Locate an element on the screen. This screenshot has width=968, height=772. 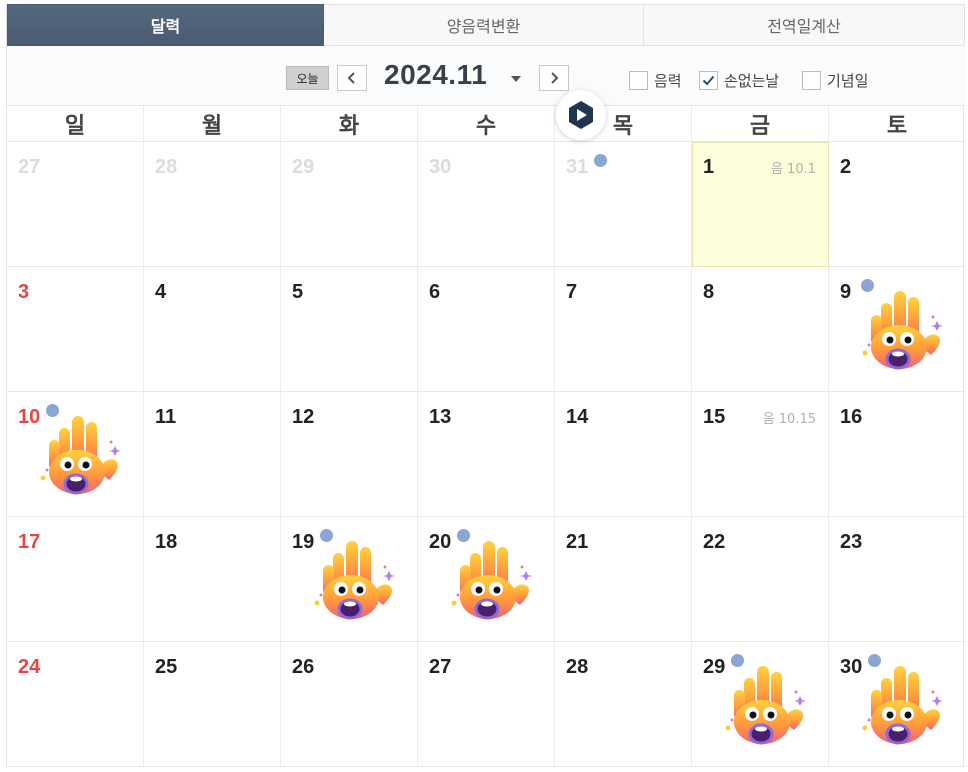
chevron-right-icon is located at coordinates (555, 78).